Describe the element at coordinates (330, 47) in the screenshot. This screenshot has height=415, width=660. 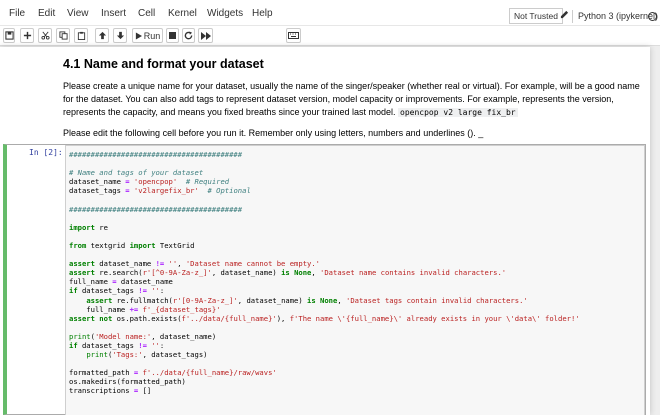
I see `toolbar: Run Code ⌄` at that location.